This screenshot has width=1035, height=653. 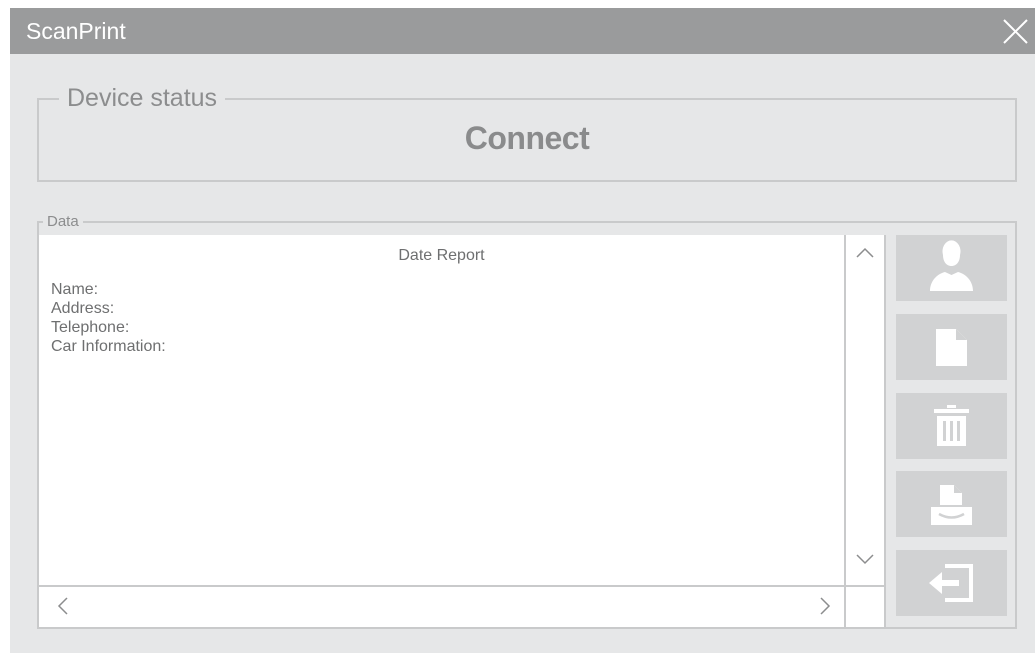 I want to click on user-button, so click(x=951, y=268).